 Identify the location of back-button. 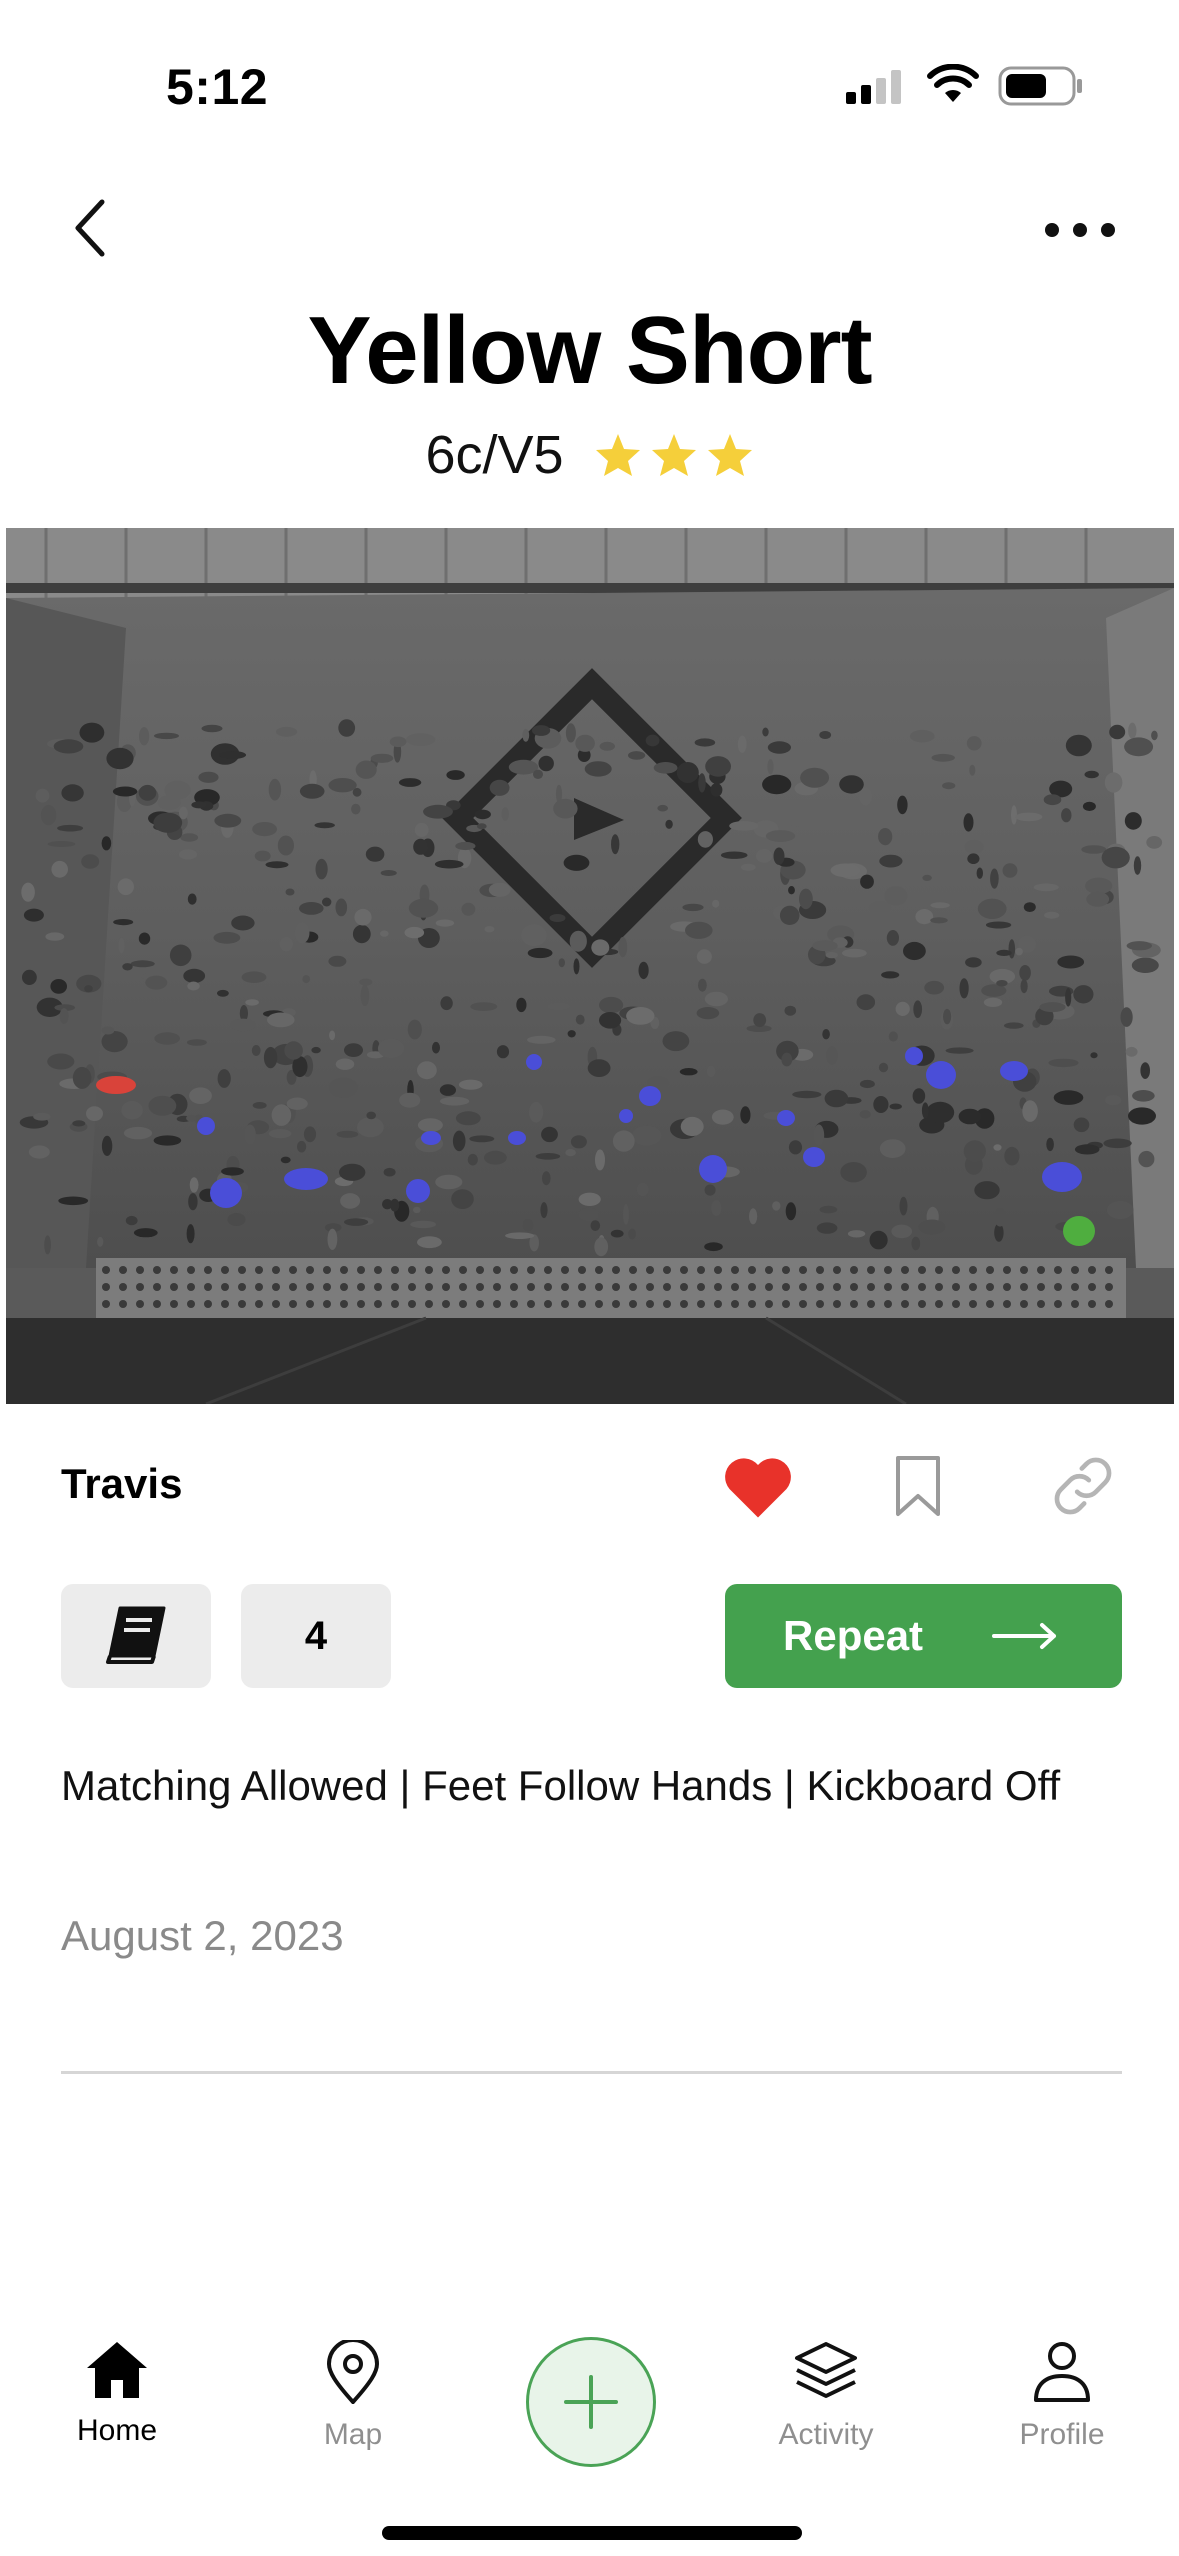
(90, 228).